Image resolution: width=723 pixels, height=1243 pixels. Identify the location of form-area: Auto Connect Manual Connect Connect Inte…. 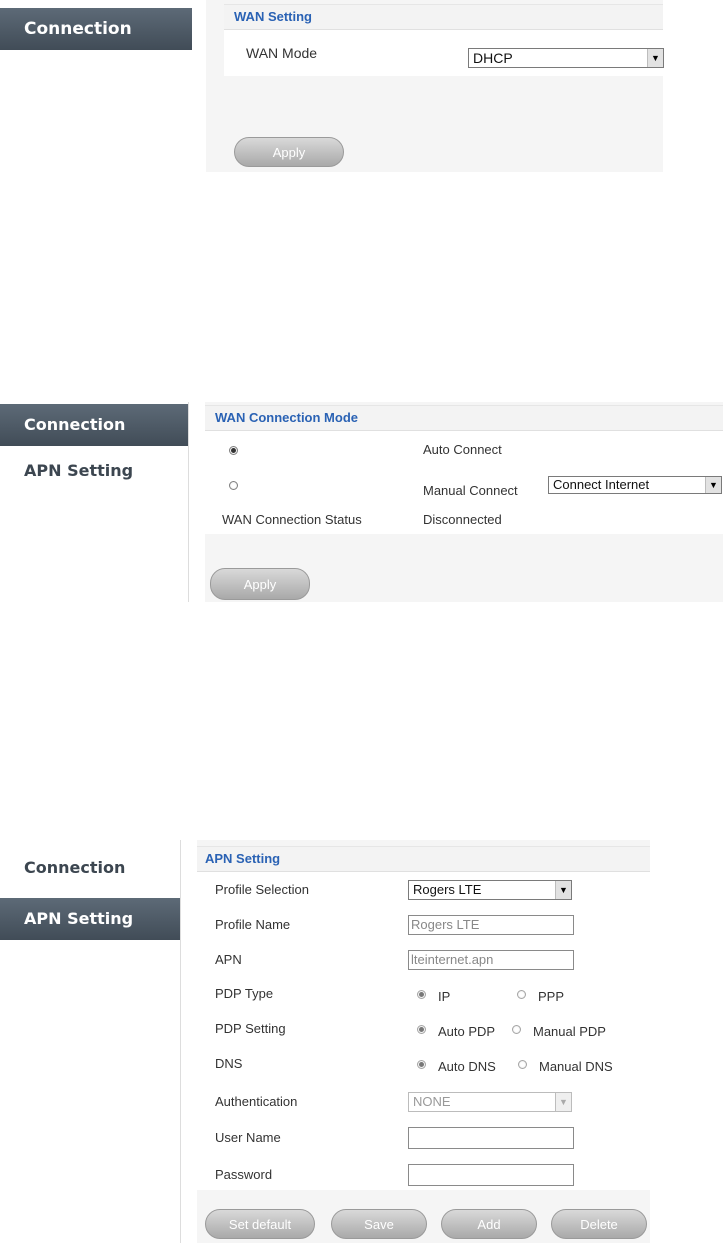
(464, 482).